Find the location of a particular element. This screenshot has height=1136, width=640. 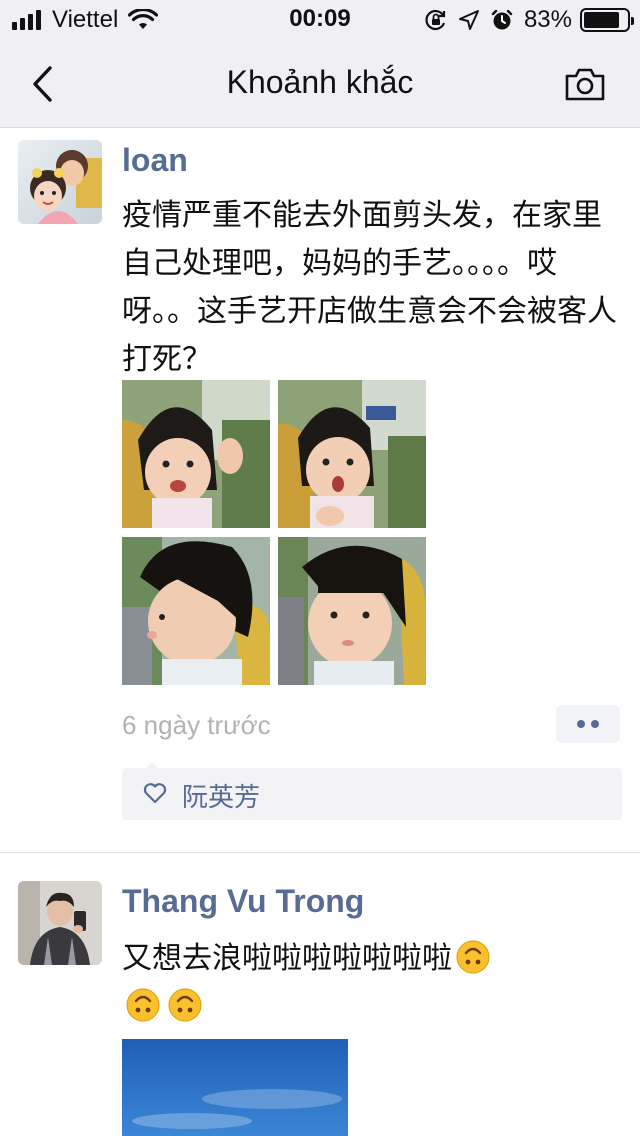

battery-percent: 83% is located at coordinates (547, 19).